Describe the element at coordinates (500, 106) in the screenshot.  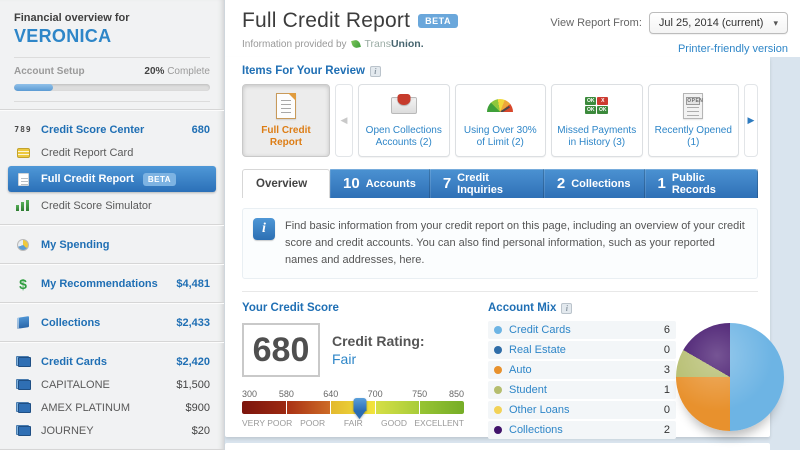
I see `speedometer-icon` at that location.